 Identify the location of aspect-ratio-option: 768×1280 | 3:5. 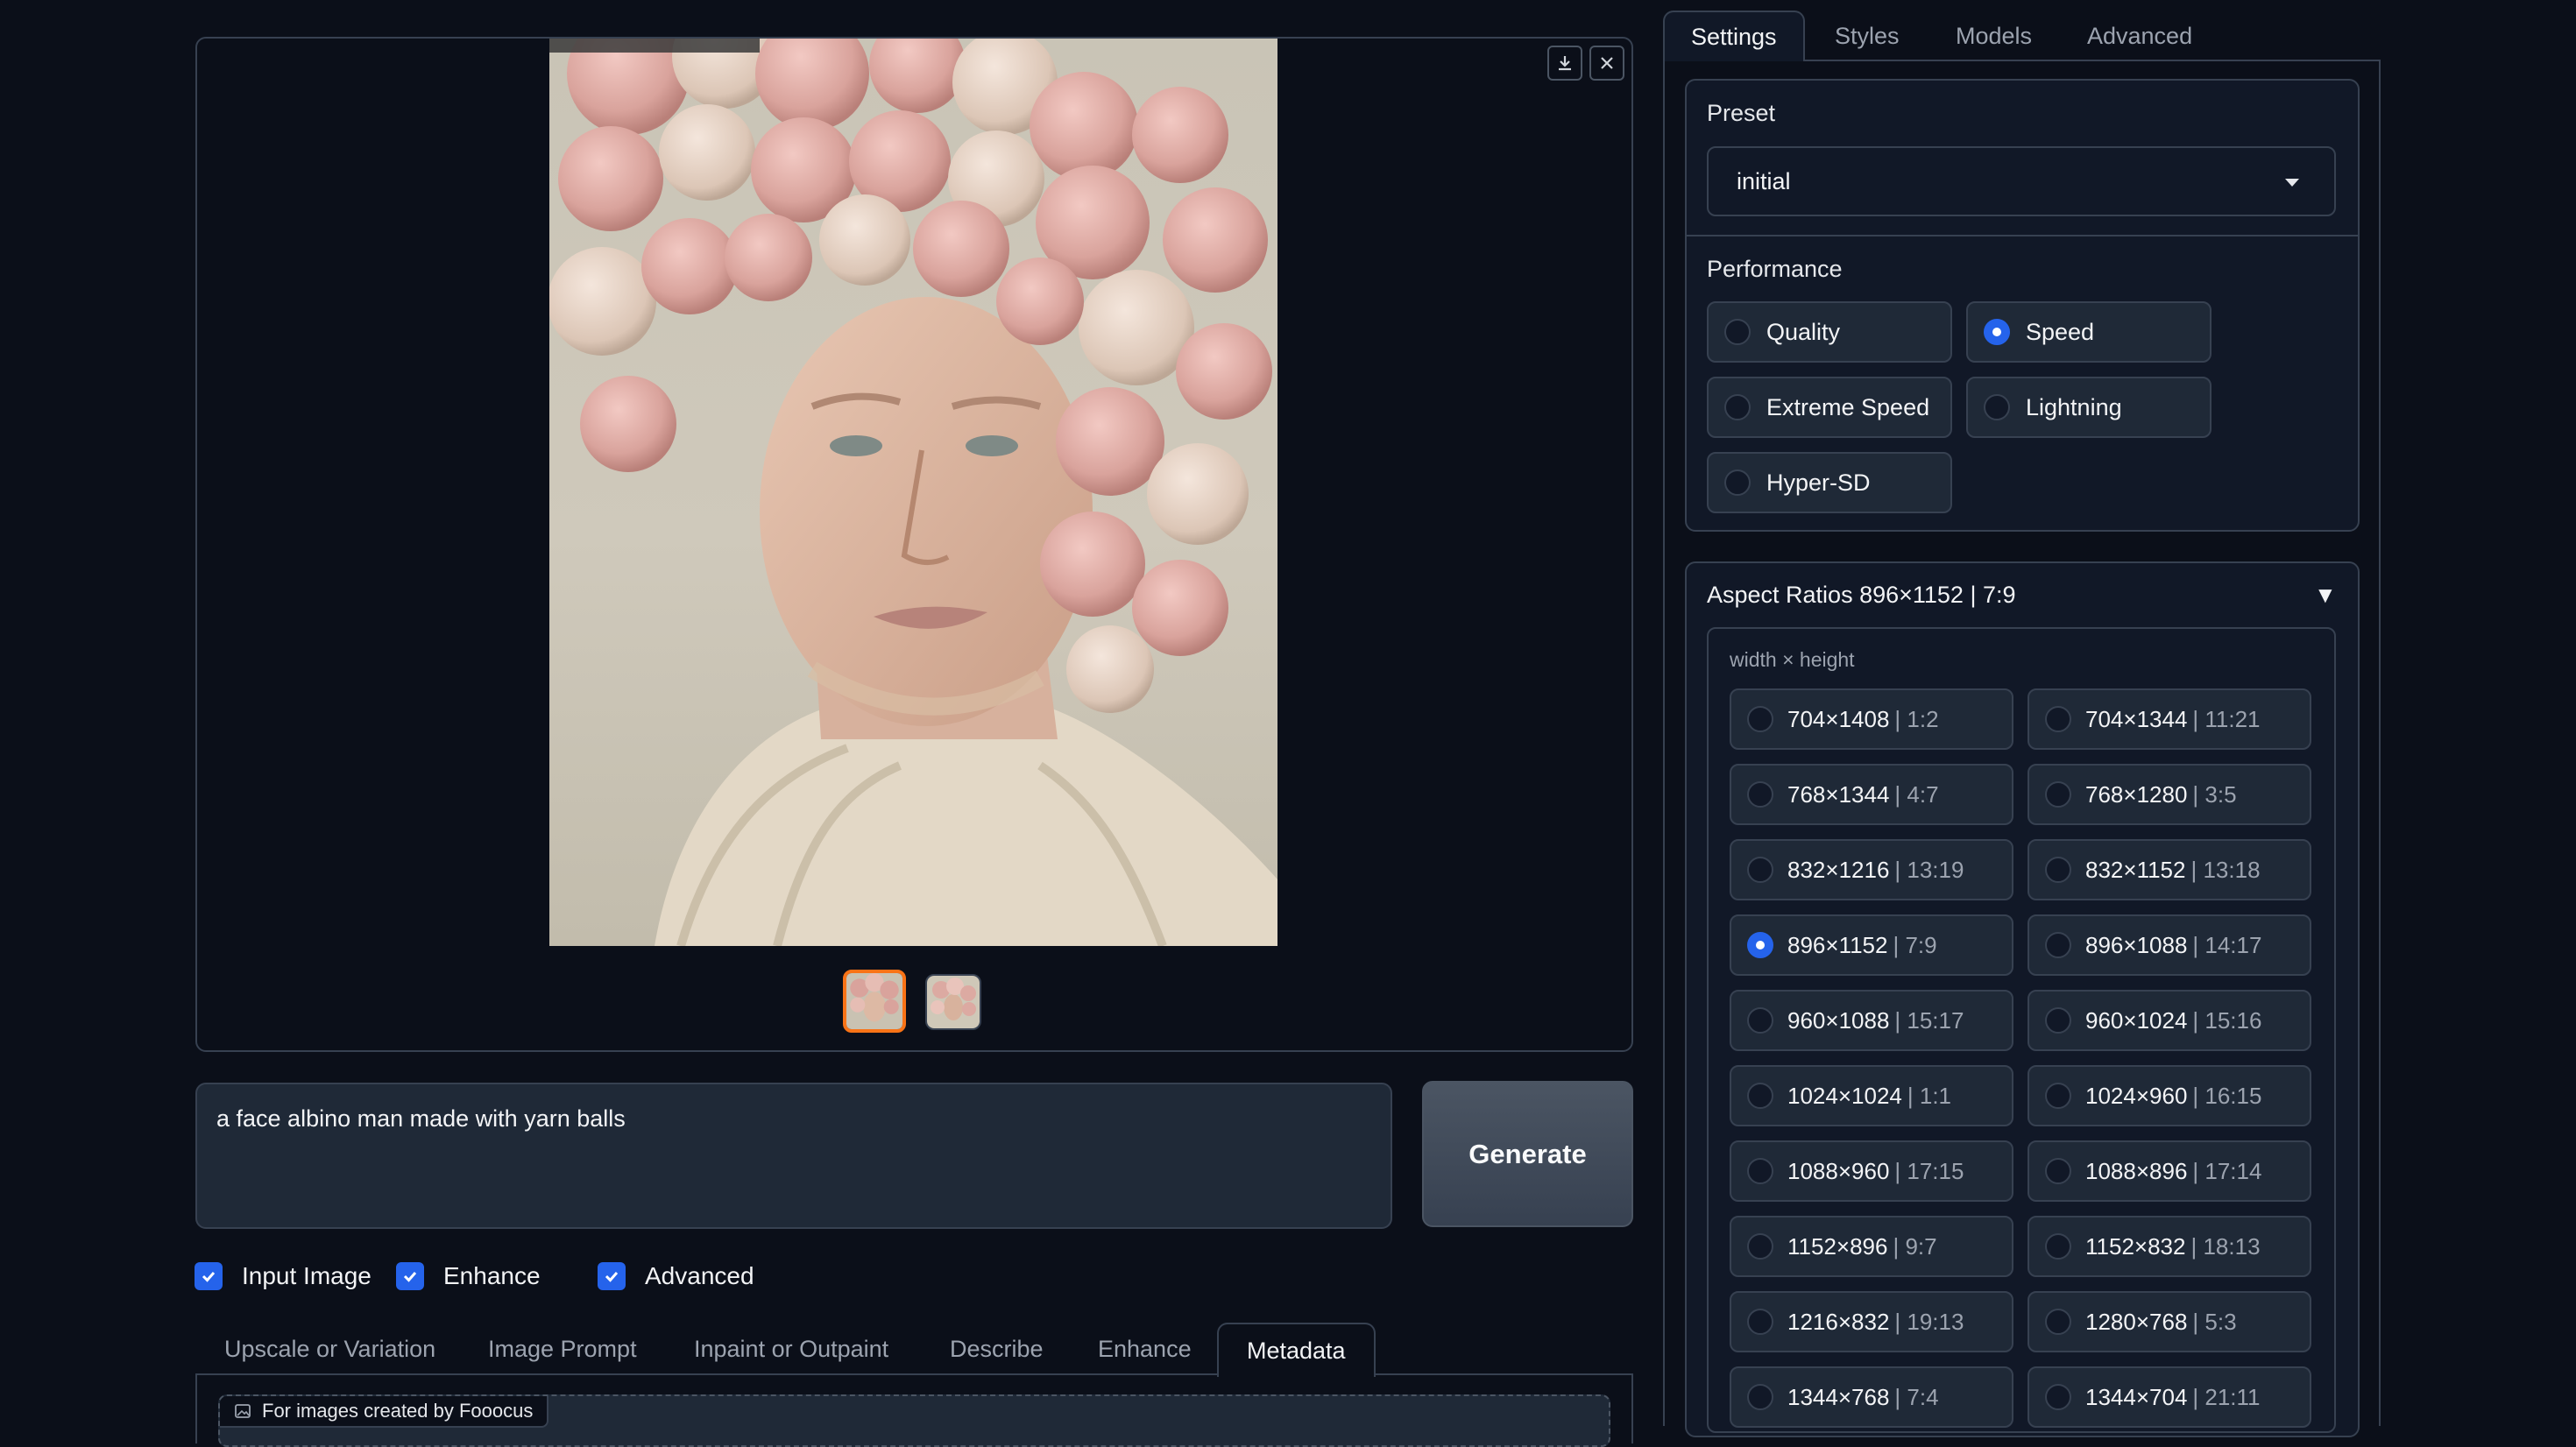
(2169, 794).